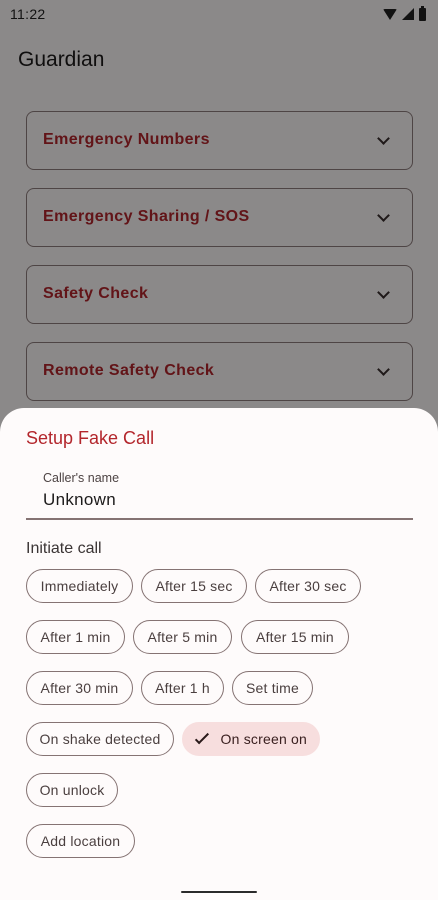 This screenshot has height=900, width=438. I want to click on gesture-nav-handle, so click(219, 892).